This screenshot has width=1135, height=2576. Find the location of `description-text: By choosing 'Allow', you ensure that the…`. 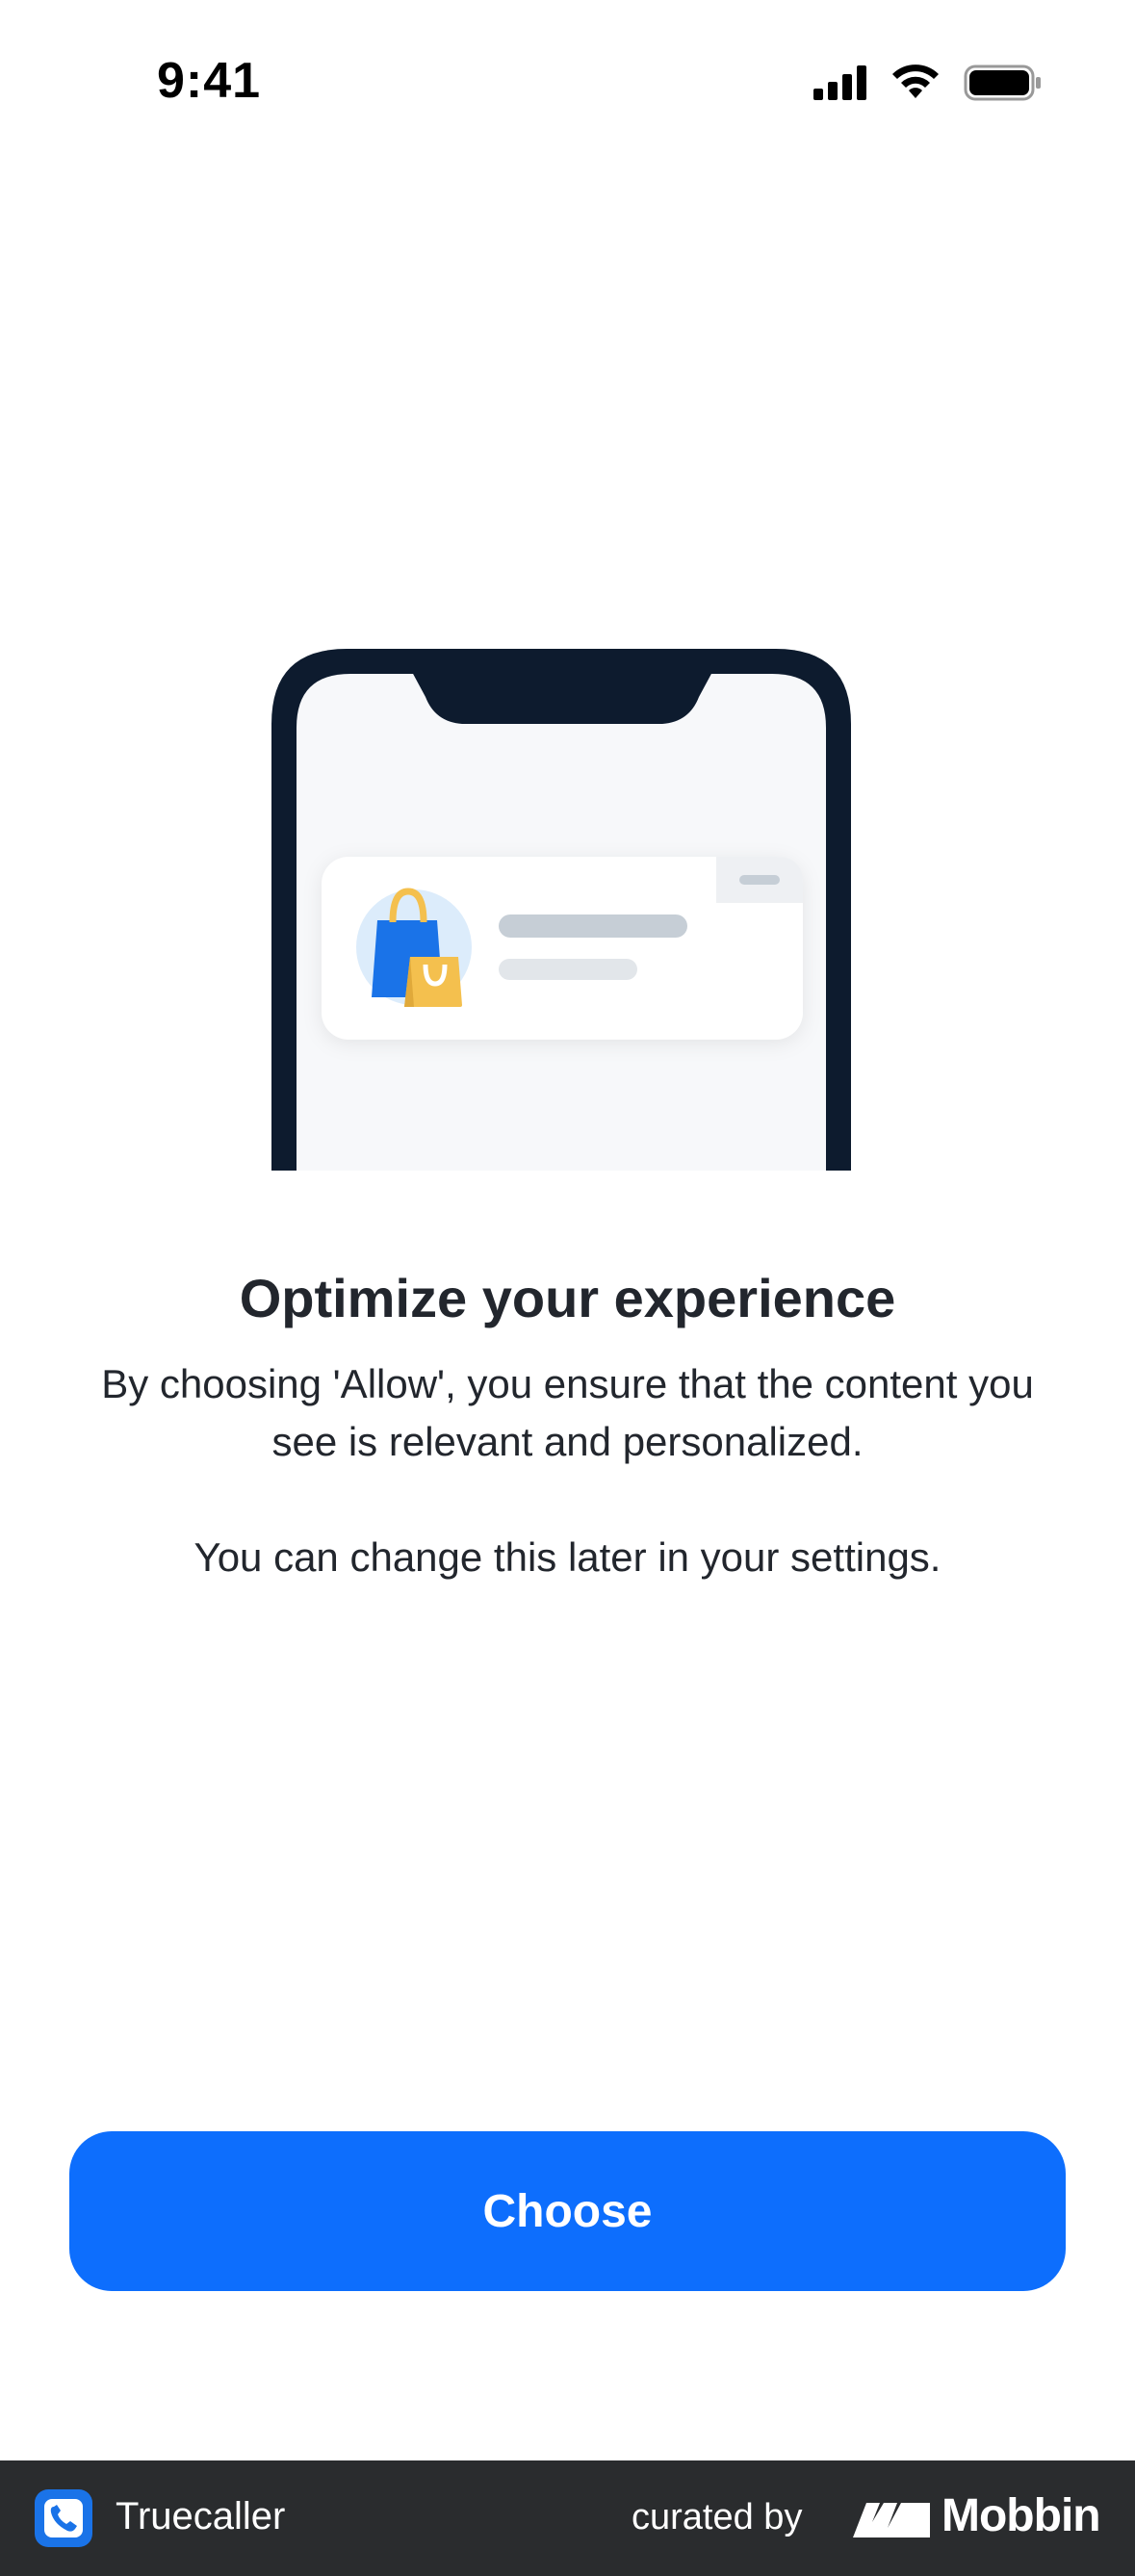

description-text: By choosing 'Allow', you ensure that the… is located at coordinates (567, 1413).